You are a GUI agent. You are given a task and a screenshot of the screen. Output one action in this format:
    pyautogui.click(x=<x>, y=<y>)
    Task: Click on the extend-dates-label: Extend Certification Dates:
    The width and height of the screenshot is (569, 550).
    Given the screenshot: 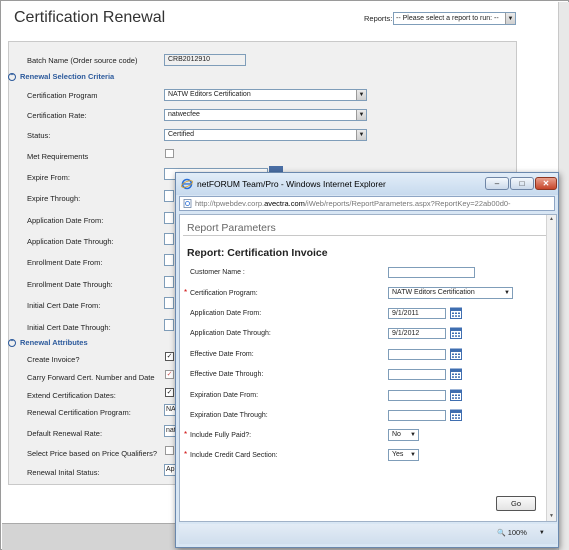 What is the action you would take?
    pyautogui.click(x=71, y=395)
    